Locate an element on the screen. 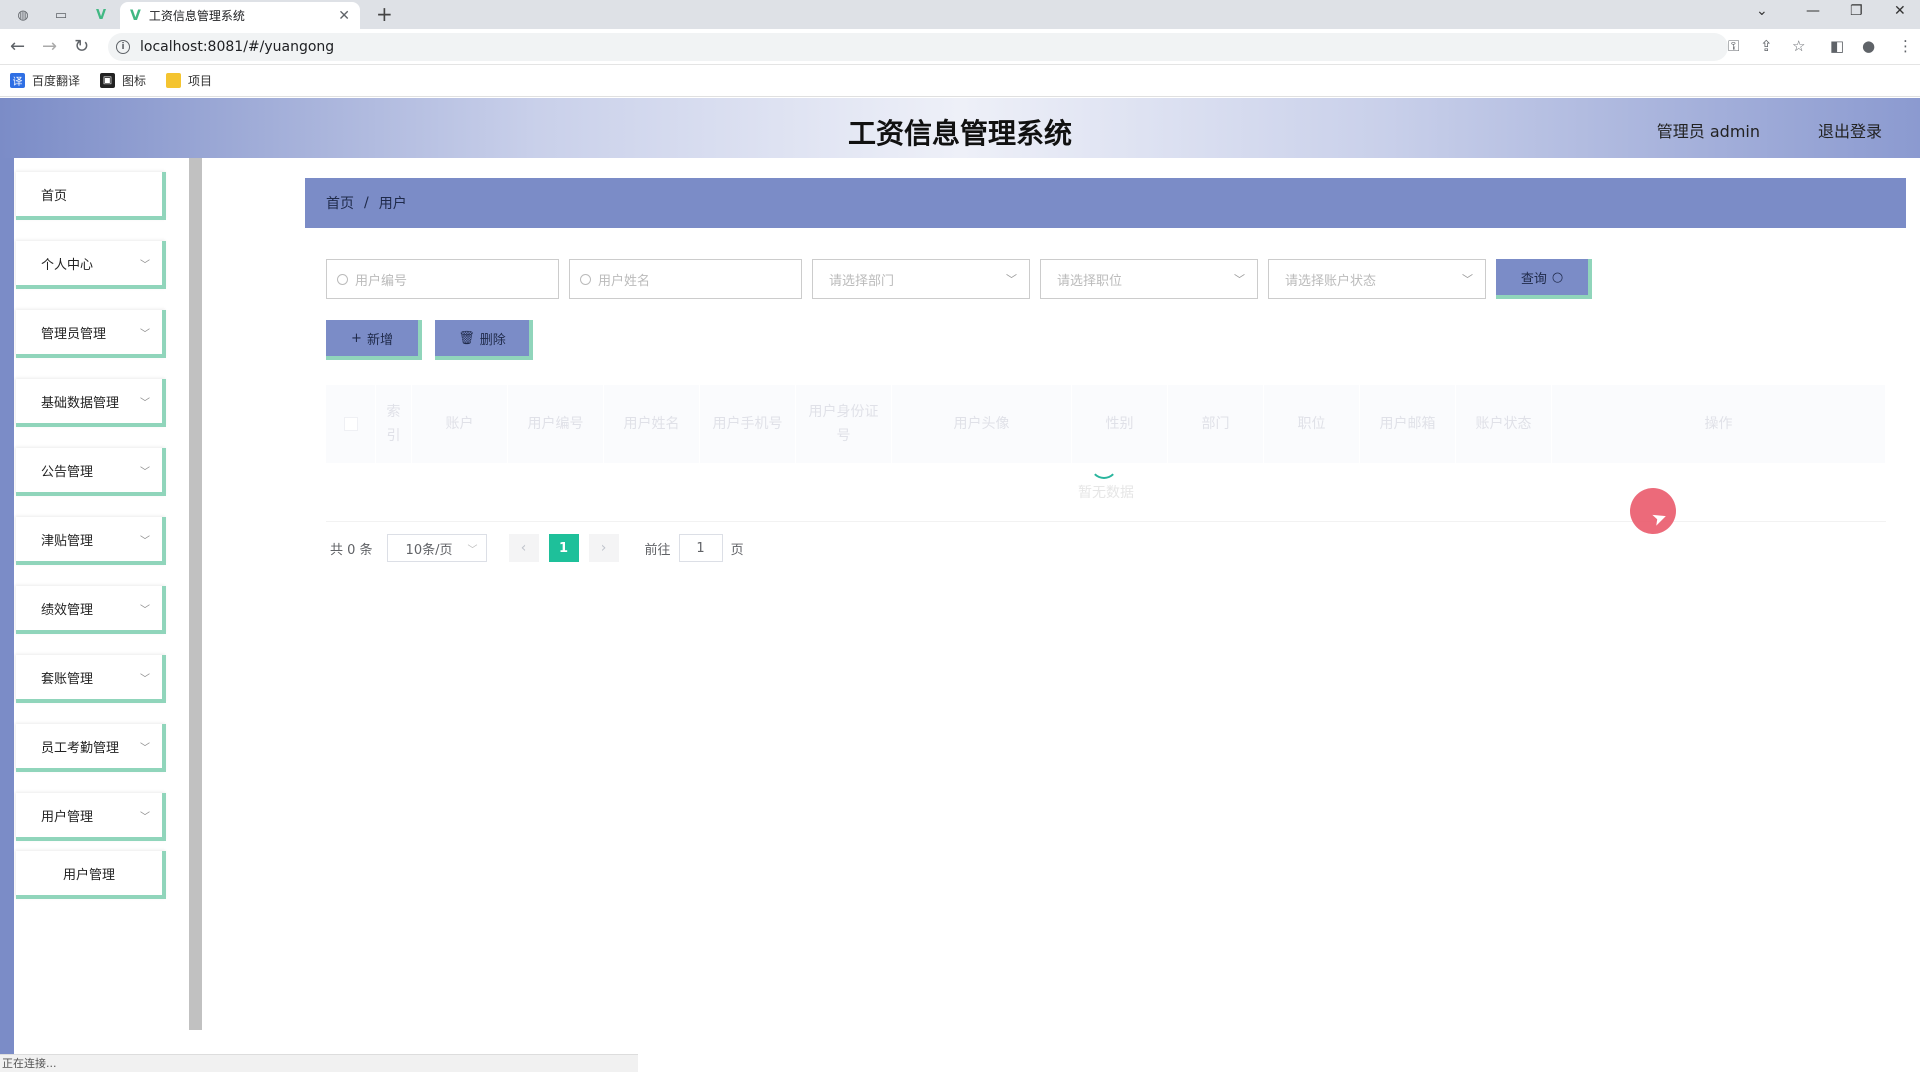 The width and height of the screenshot is (1920, 1072). column-header: 用户编号 is located at coordinates (556, 424).